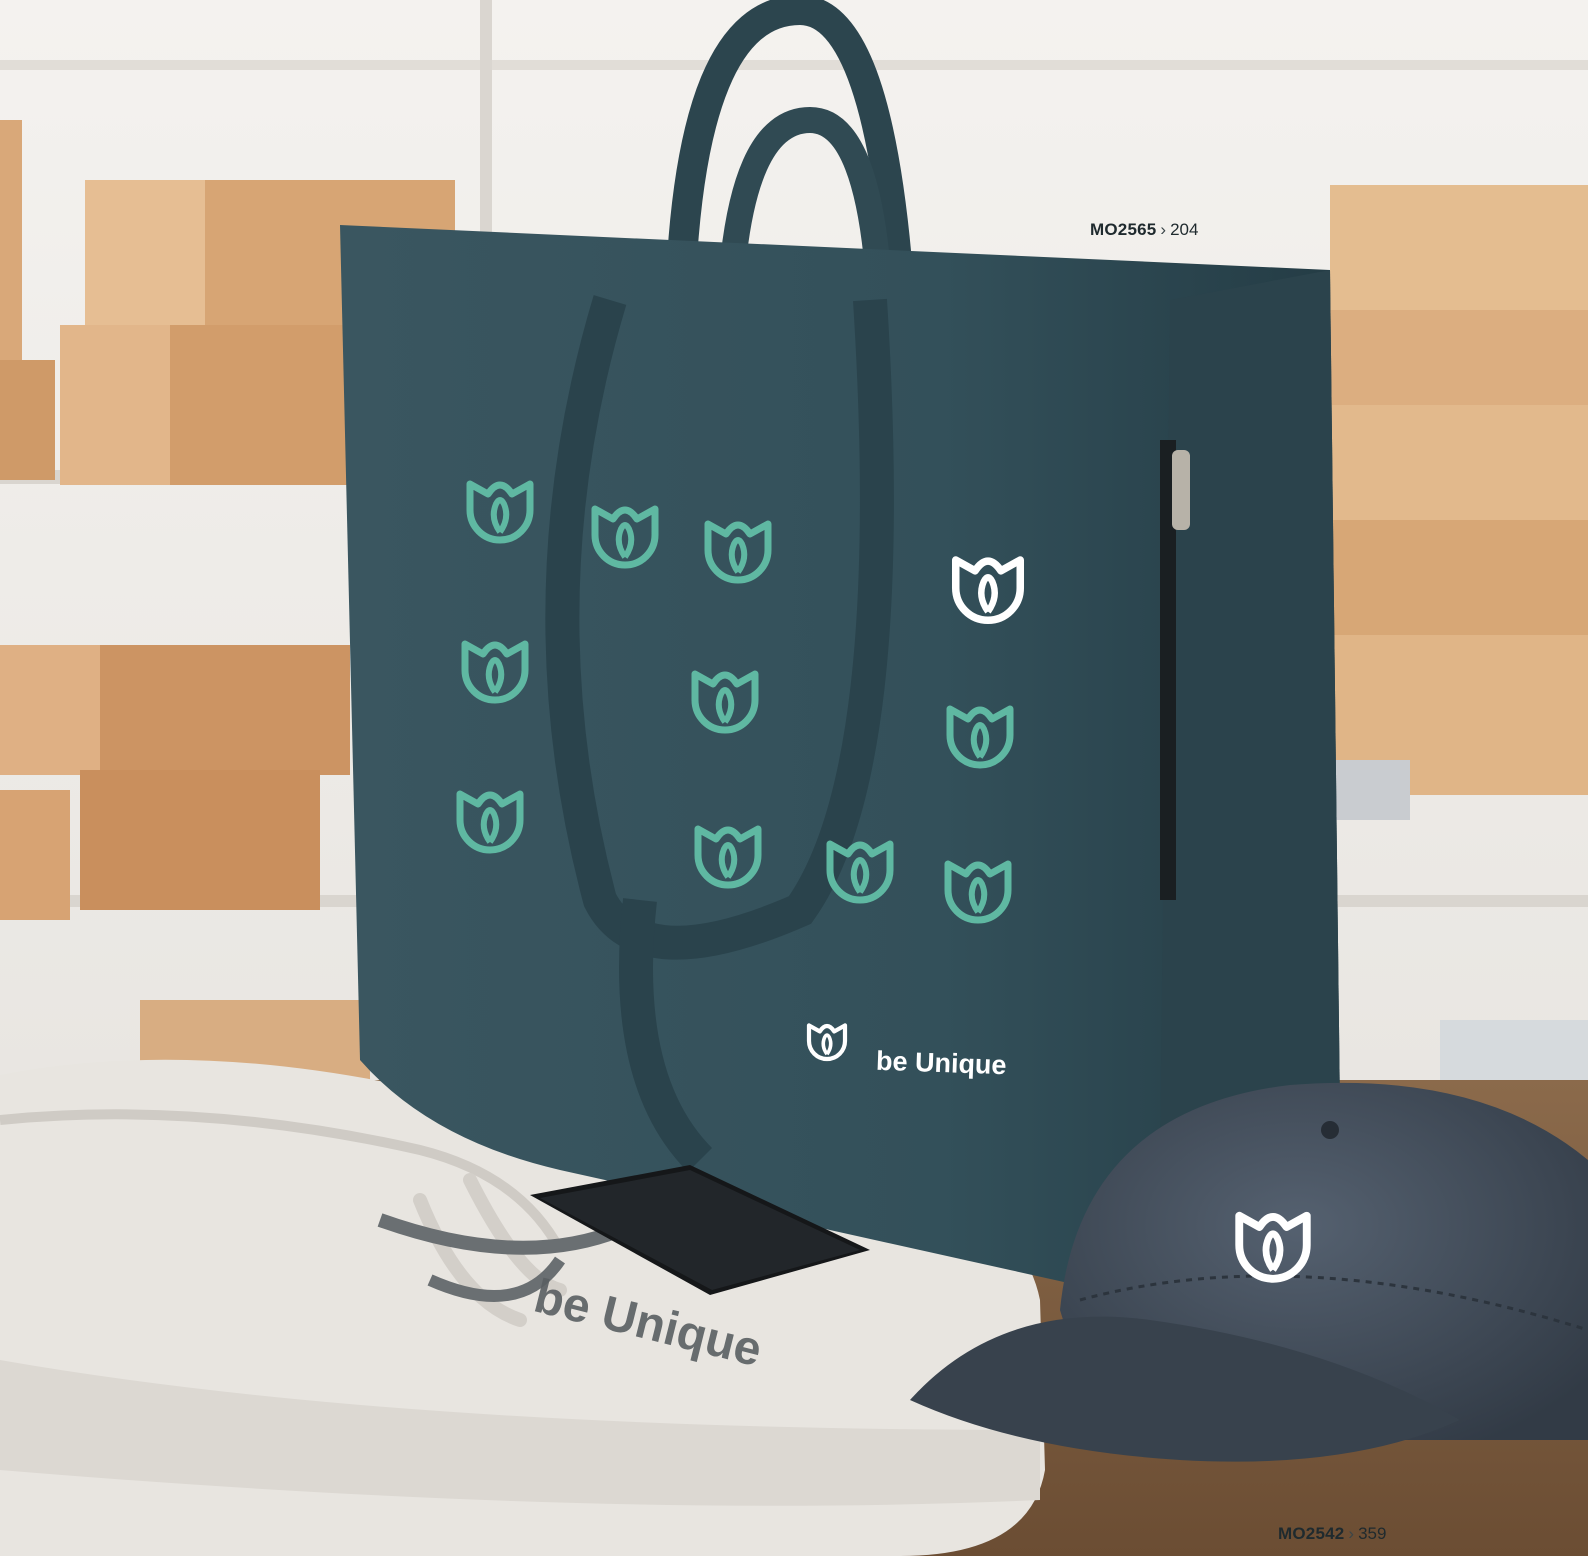  What do you see at coordinates (941, 1063) in the screenshot?
I see `bag-brand-print: be Unique` at bounding box center [941, 1063].